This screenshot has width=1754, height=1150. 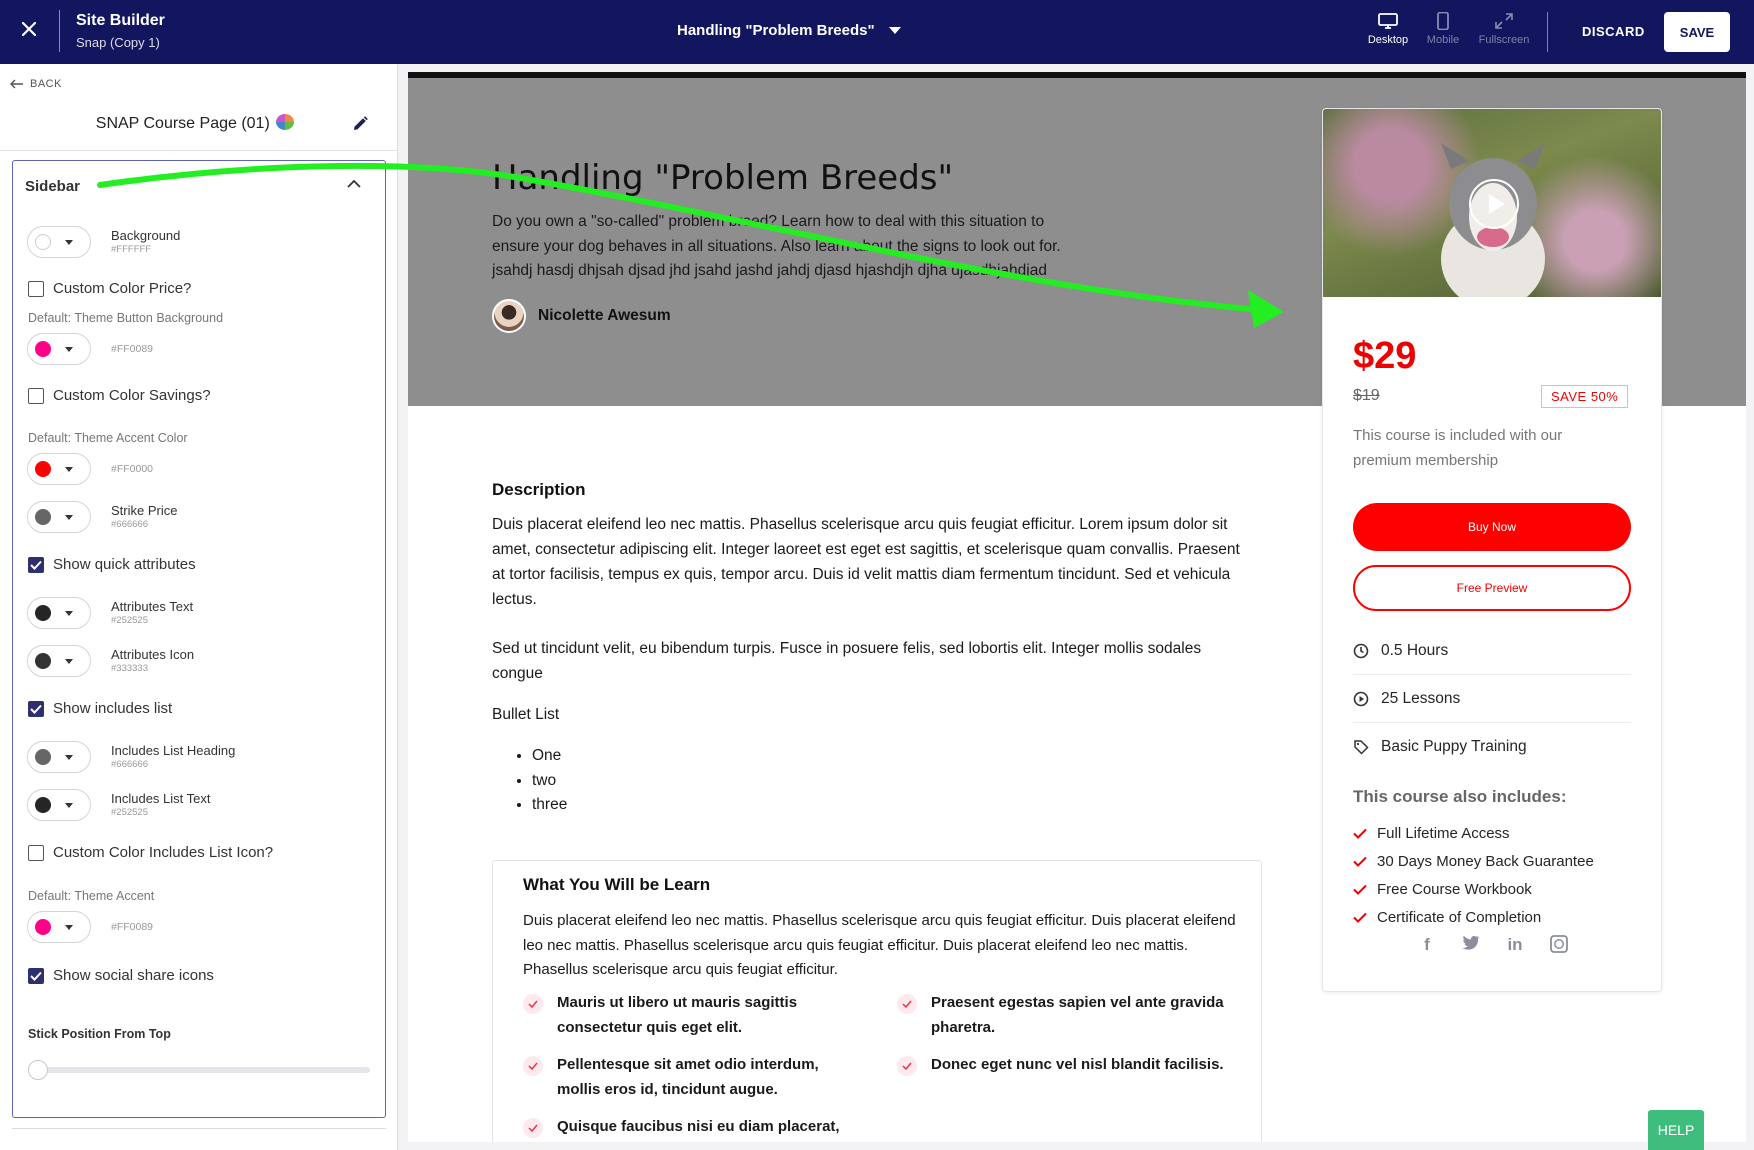 I want to click on attributes-icon-color-control: Attributes Icon #333333, so click(x=110, y=661).